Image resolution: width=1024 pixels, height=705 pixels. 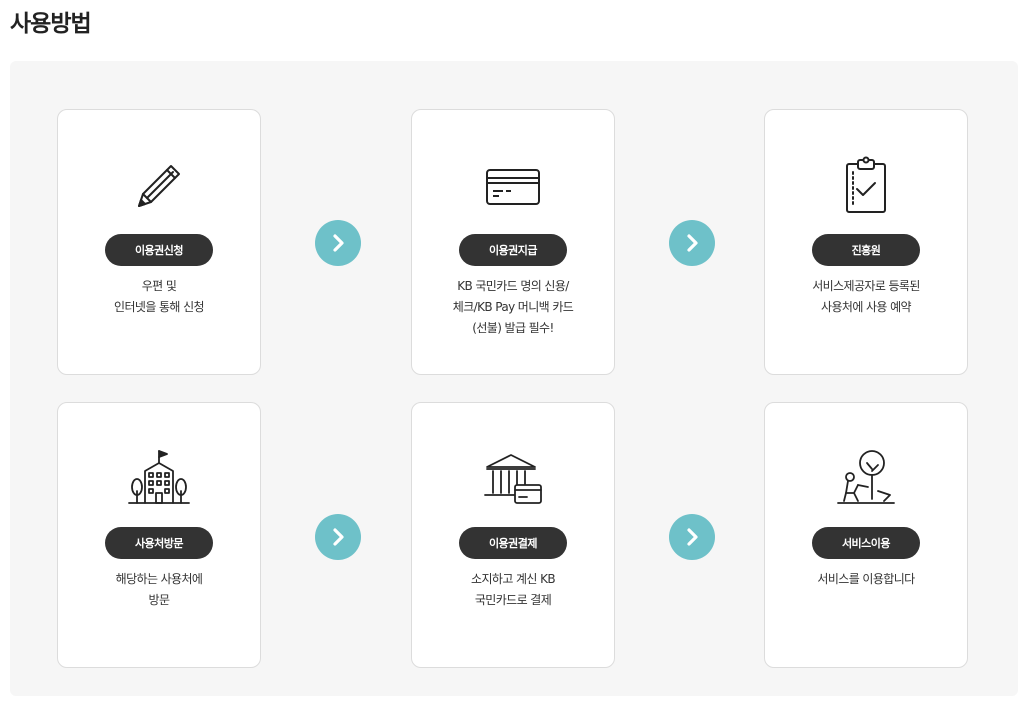 I want to click on desc-line: 서비스를 이용합니다, so click(x=866, y=579).